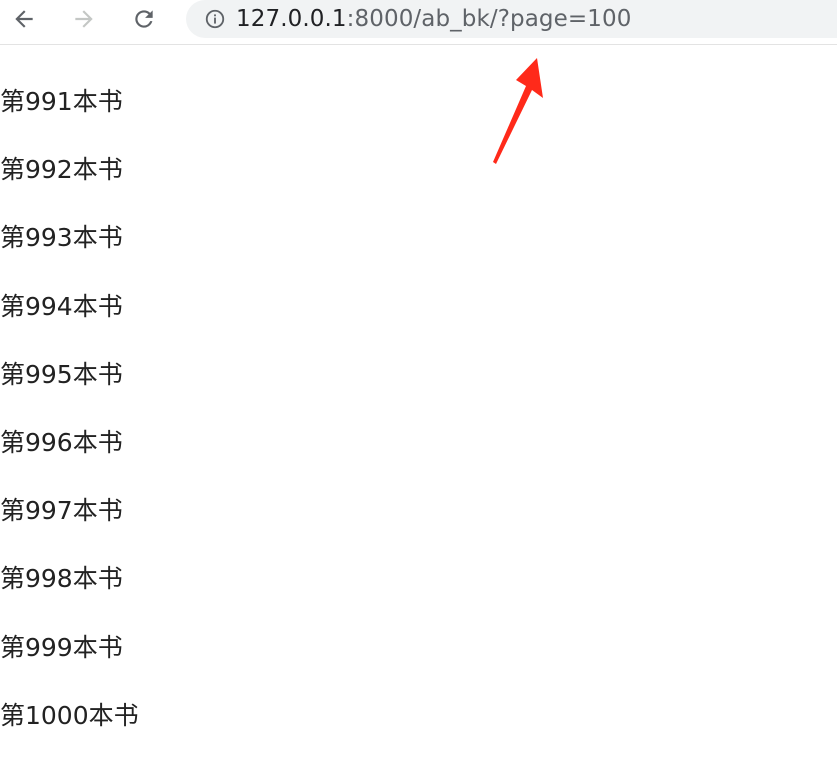 This screenshot has width=837, height=764. I want to click on info-circle-icon, so click(215, 19).